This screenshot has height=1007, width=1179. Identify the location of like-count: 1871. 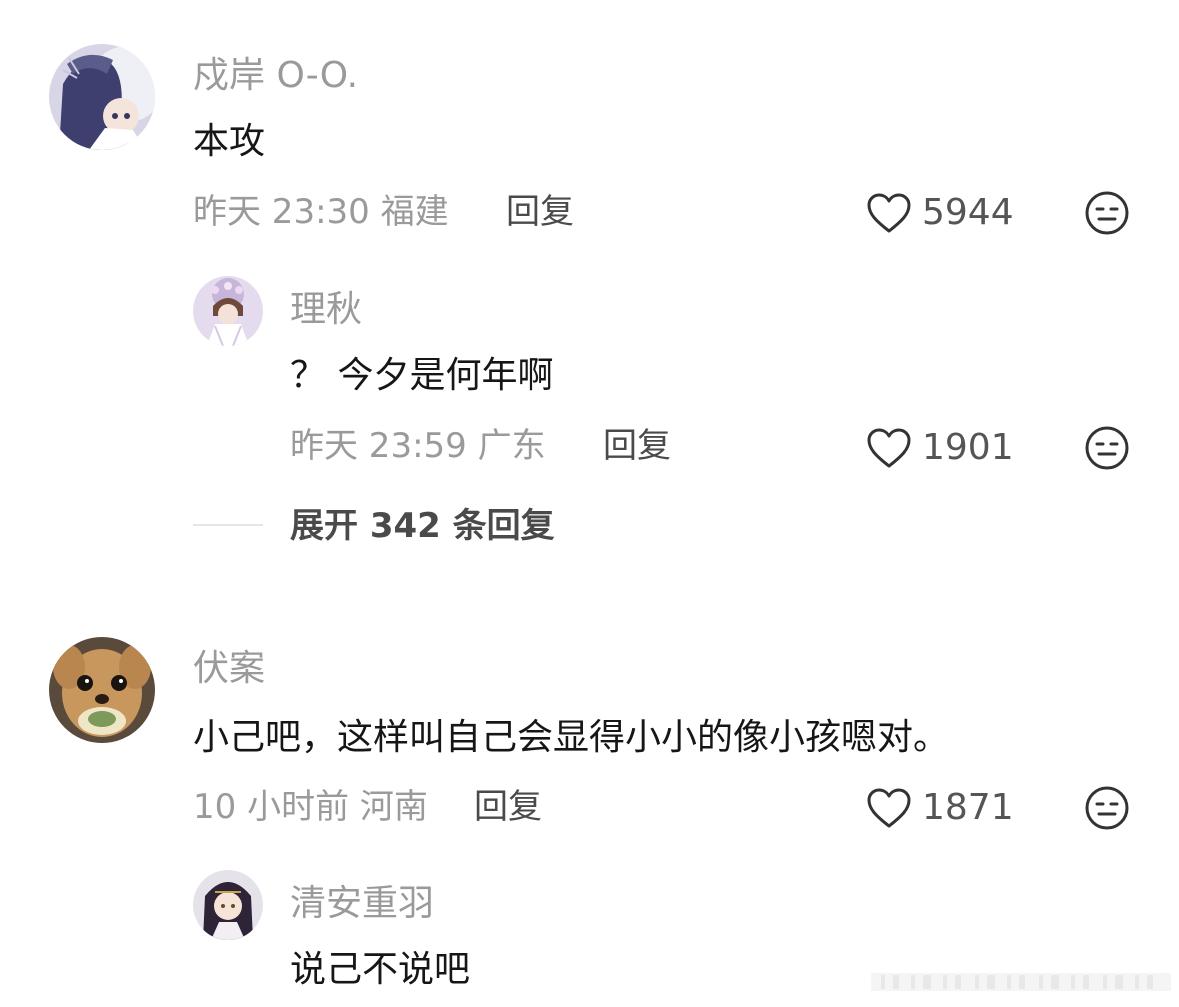
(968, 807).